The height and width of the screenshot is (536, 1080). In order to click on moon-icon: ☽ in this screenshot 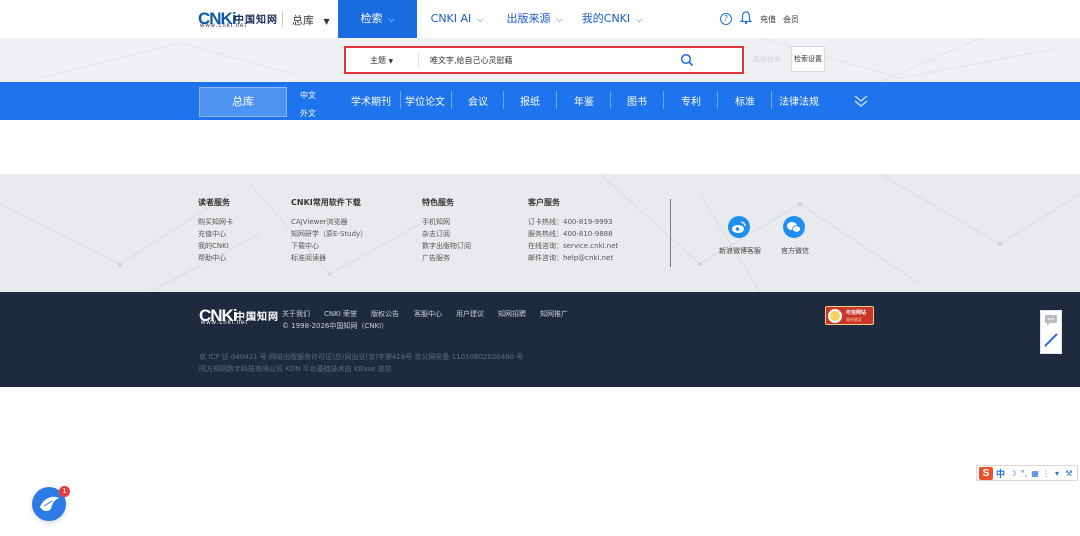, I will do `click(1013, 473)`.